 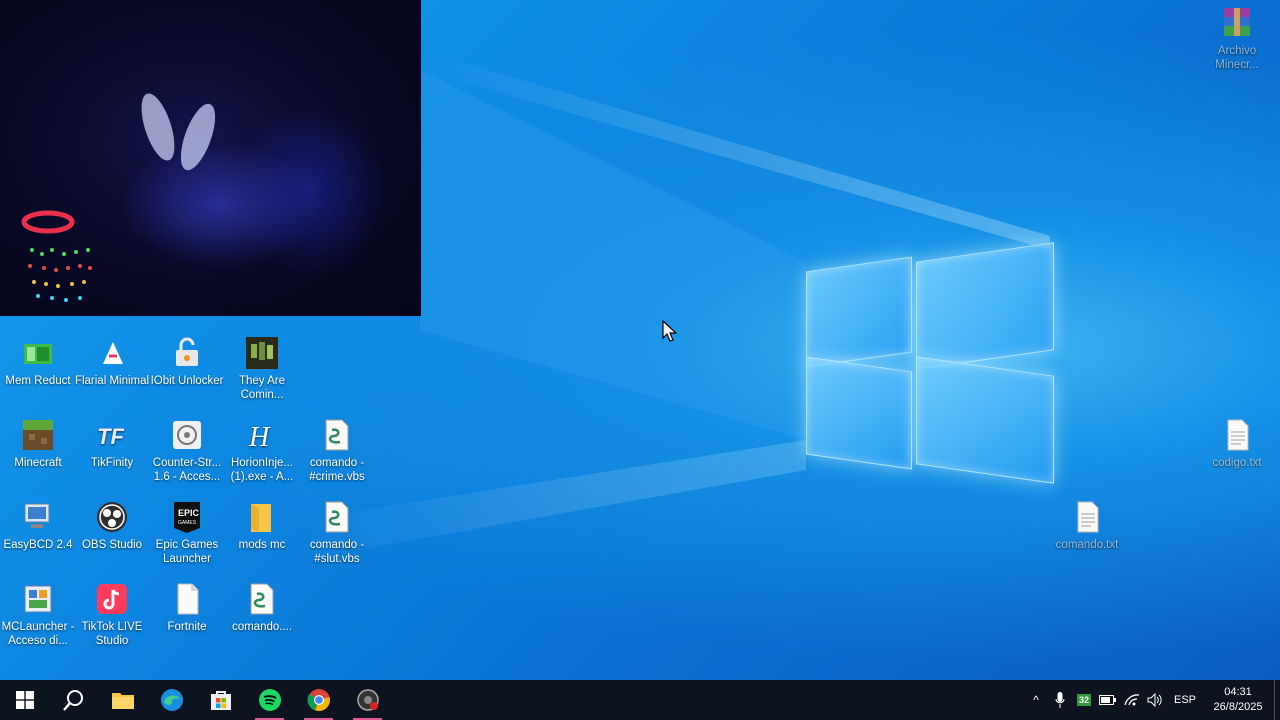 What do you see at coordinates (262, 545) in the screenshot?
I see `desktop-icon-label: mods mc` at bounding box center [262, 545].